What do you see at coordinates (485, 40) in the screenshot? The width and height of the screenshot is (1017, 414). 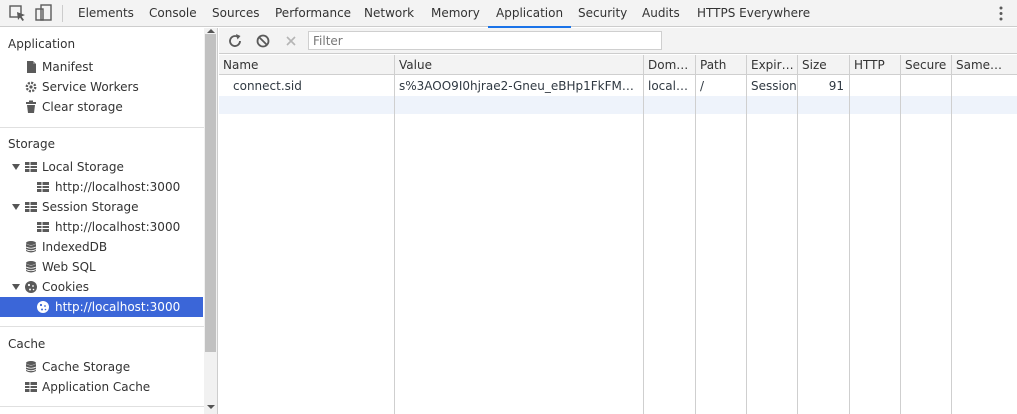 I see `filter-input` at bounding box center [485, 40].